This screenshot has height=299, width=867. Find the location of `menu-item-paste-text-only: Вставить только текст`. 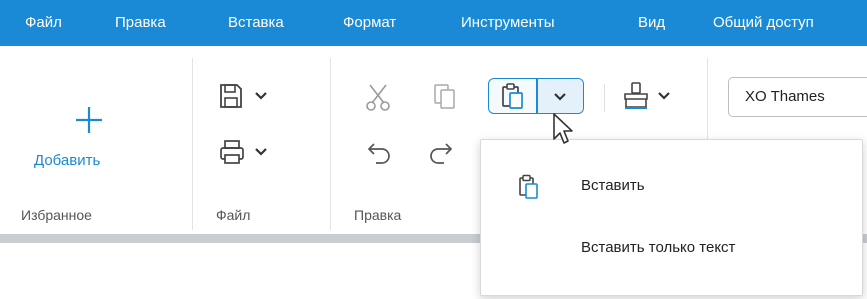

menu-item-paste-text-only: Вставить только текст is located at coordinates (671, 248).